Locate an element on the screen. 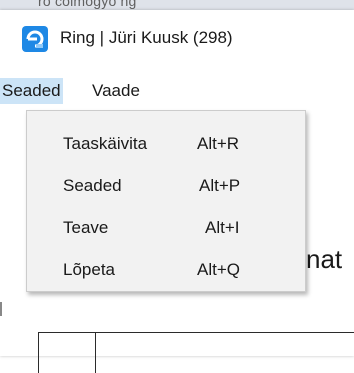  menu-item-shortcut: Alt+Q is located at coordinates (218, 269).